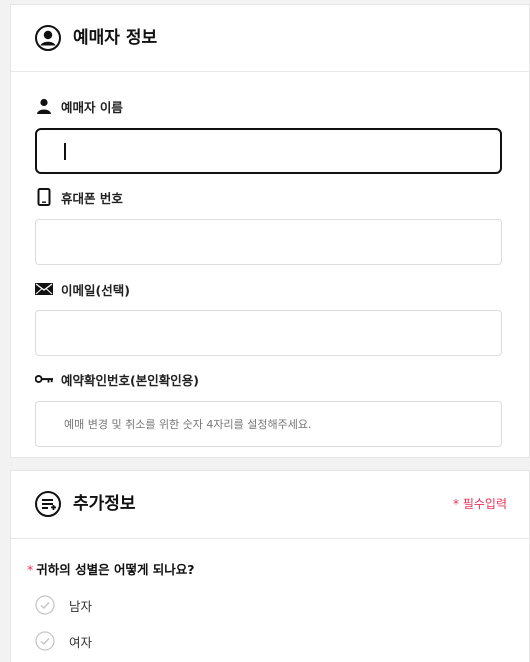 Image resolution: width=530 pixels, height=662 pixels. What do you see at coordinates (44, 289) in the screenshot?
I see `envelope-icon` at bounding box center [44, 289].